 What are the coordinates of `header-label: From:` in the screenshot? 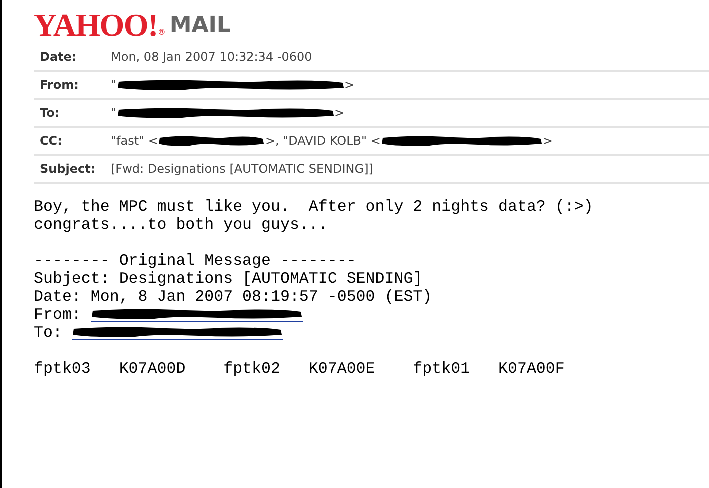 It's located at (59, 85).